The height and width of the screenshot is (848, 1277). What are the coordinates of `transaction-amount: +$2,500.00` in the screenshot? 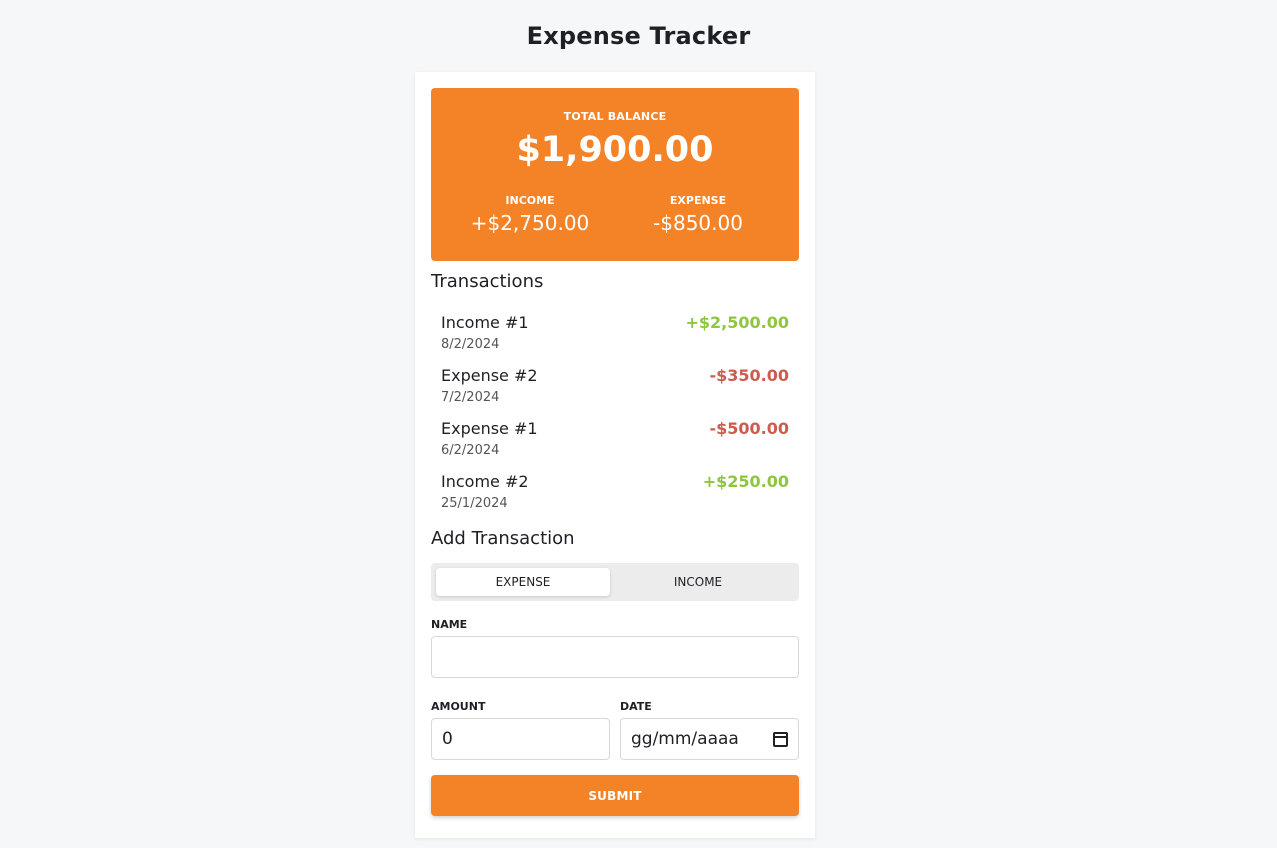 It's located at (737, 322).